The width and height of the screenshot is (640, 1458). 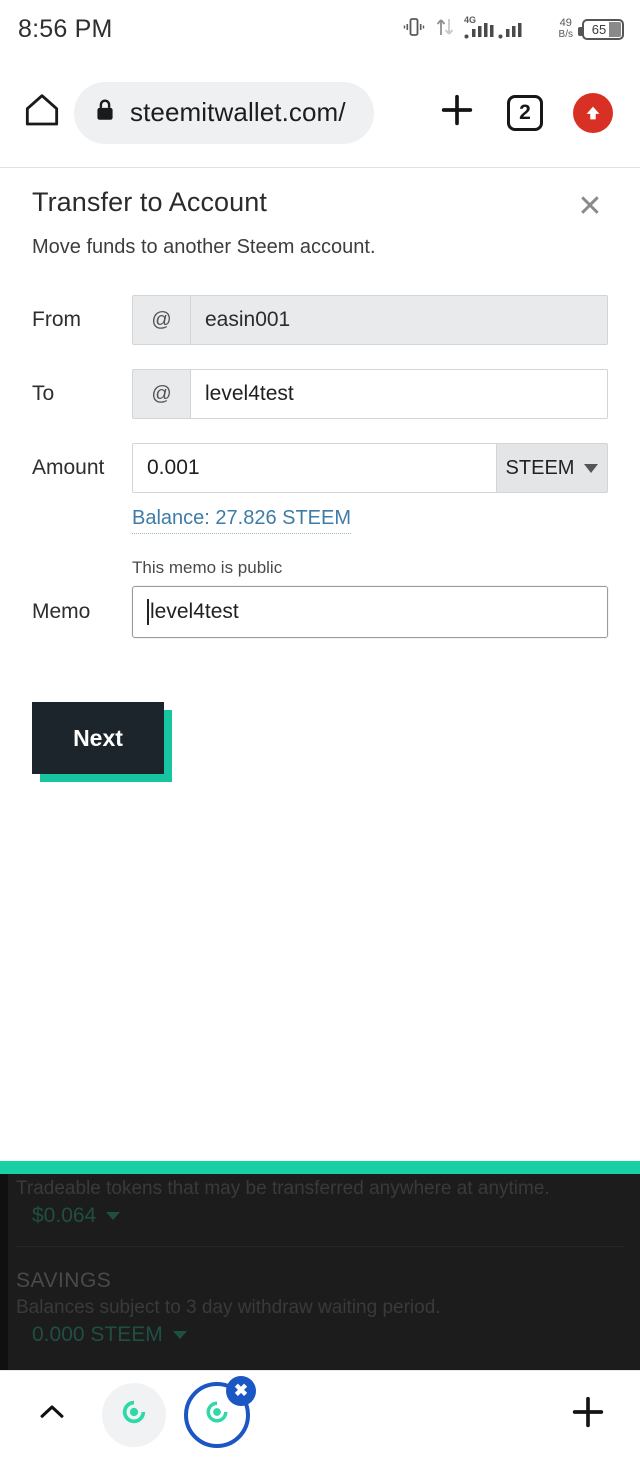 What do you see at coordinates (445, 29) in the screenshot?
I see `data-transfer-icon` at bounding box center [445, 29].